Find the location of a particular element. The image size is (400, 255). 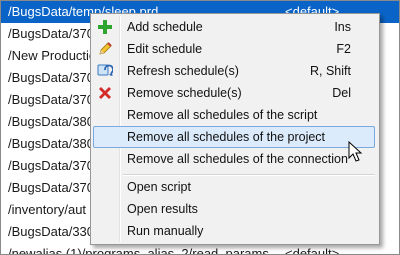

plus-icon is located at coordinates (105, 27).